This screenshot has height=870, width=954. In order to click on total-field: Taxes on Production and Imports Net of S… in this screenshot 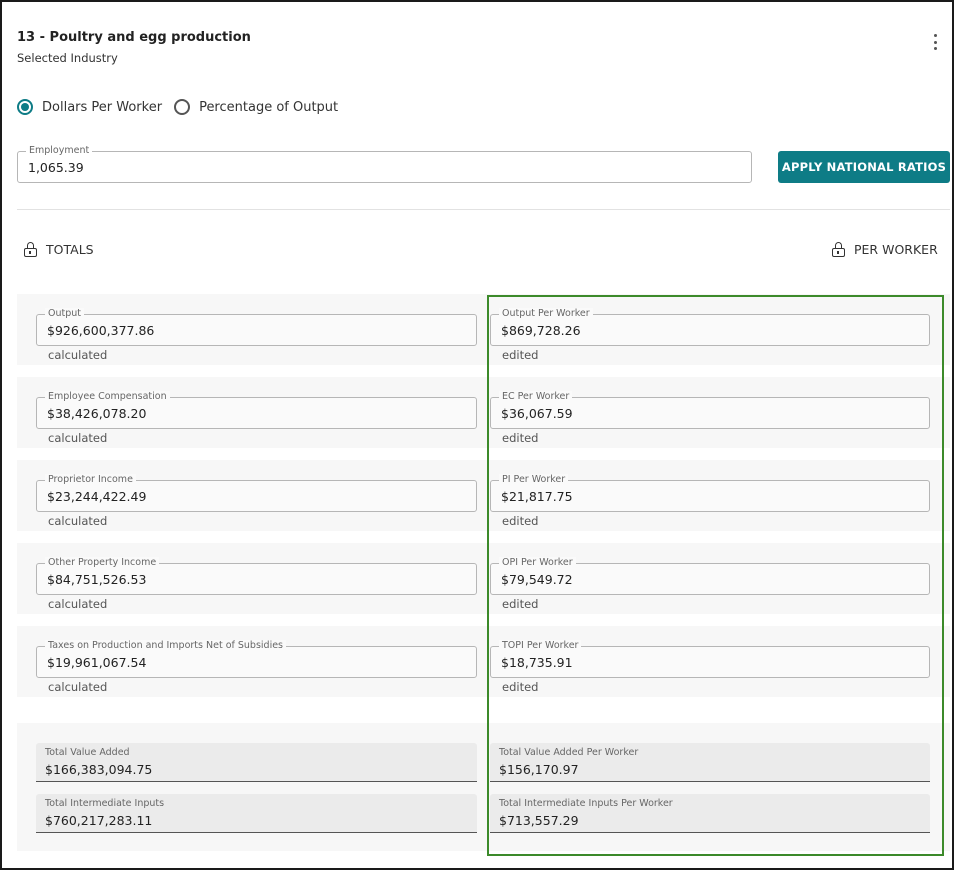, I will do `click(256, 659)`.